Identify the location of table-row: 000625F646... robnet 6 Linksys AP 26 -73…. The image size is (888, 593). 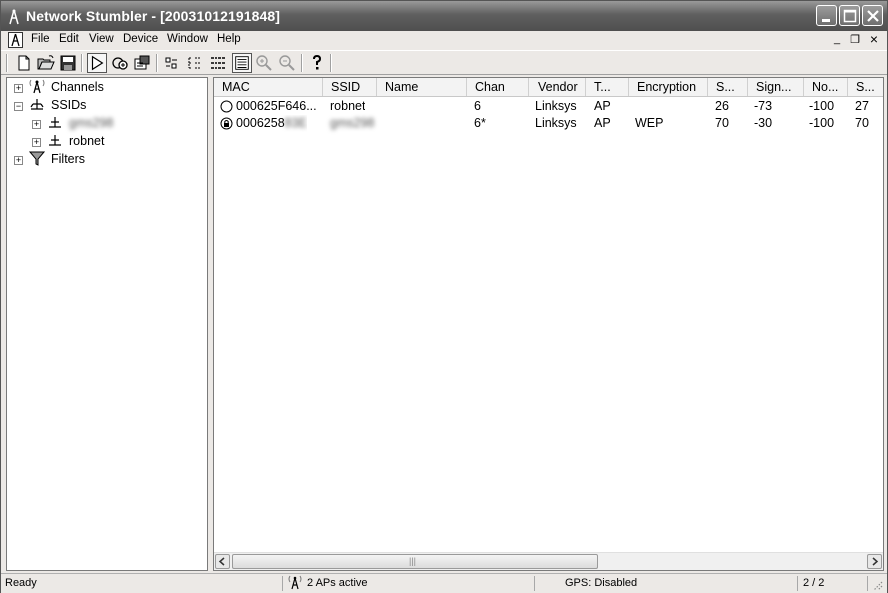
(548, 106).